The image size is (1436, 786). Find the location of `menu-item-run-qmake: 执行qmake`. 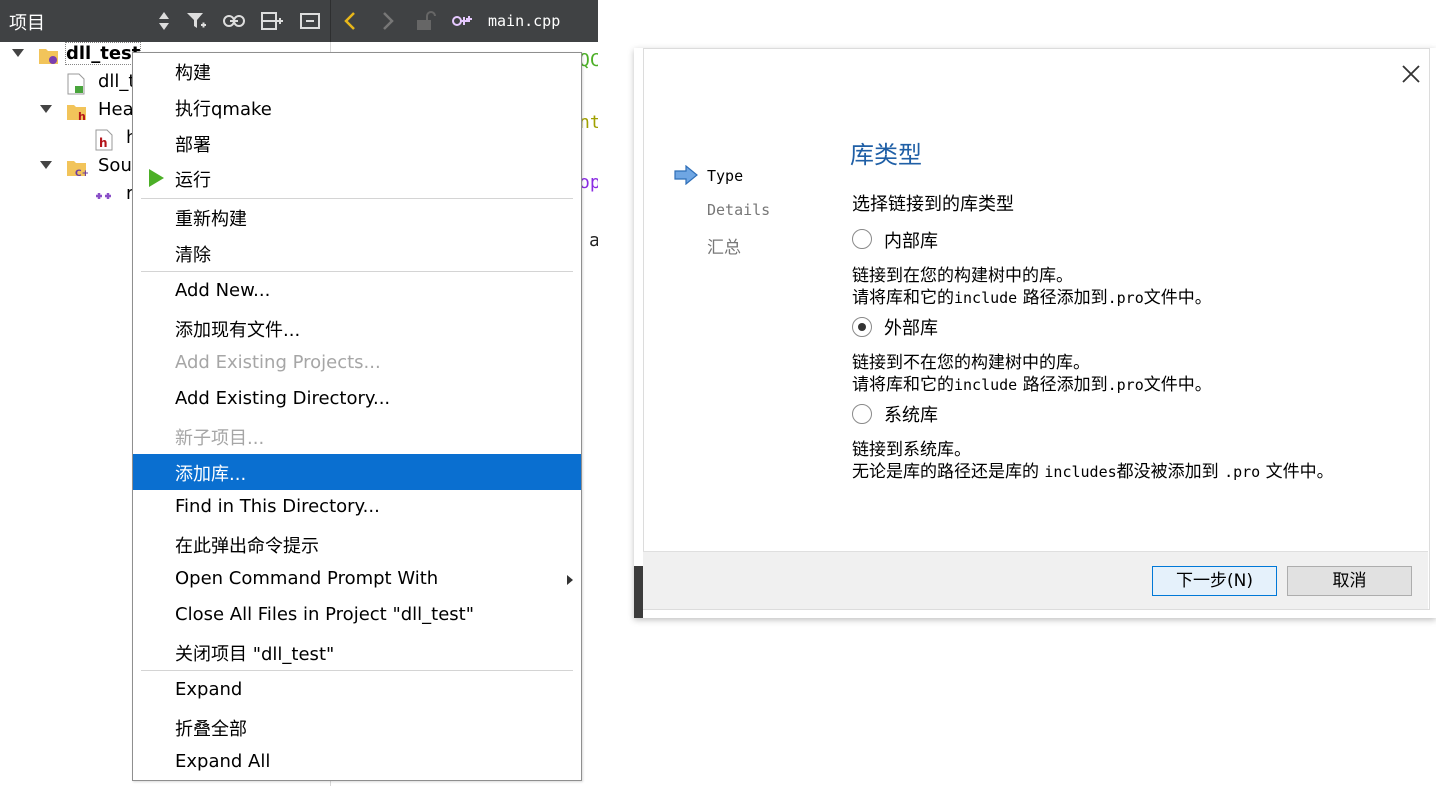

menu-item-run-qmake: 执行qmake is located at coordinates (357, 107).